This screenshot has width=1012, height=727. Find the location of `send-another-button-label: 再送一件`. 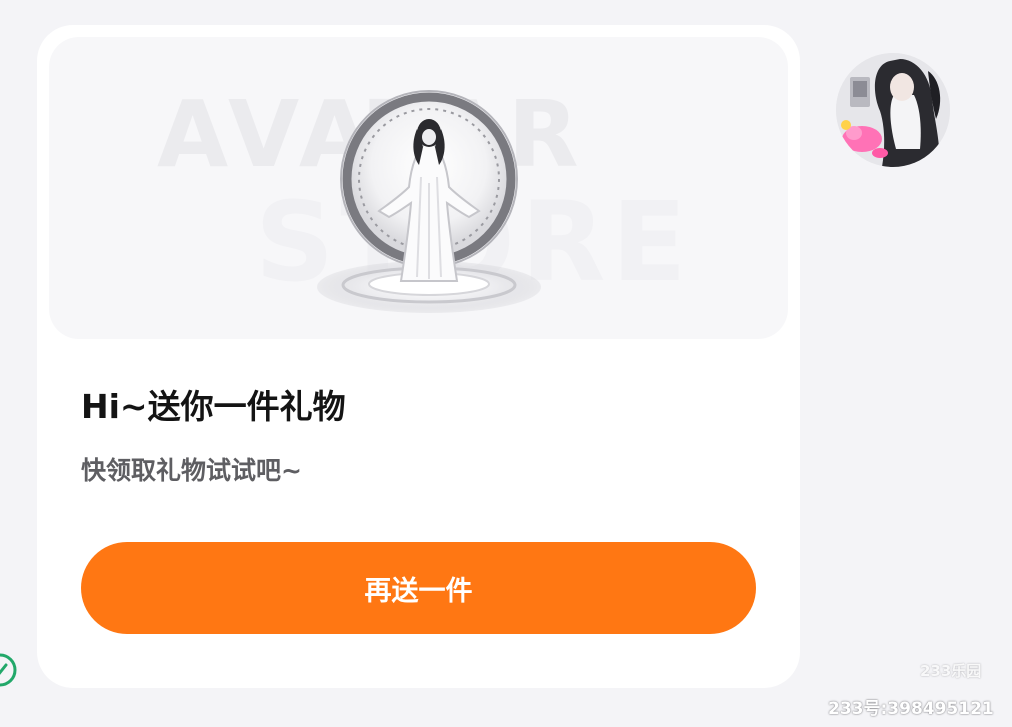

send-another-button-label: 再送一件 is located at coordinates (418, 591).